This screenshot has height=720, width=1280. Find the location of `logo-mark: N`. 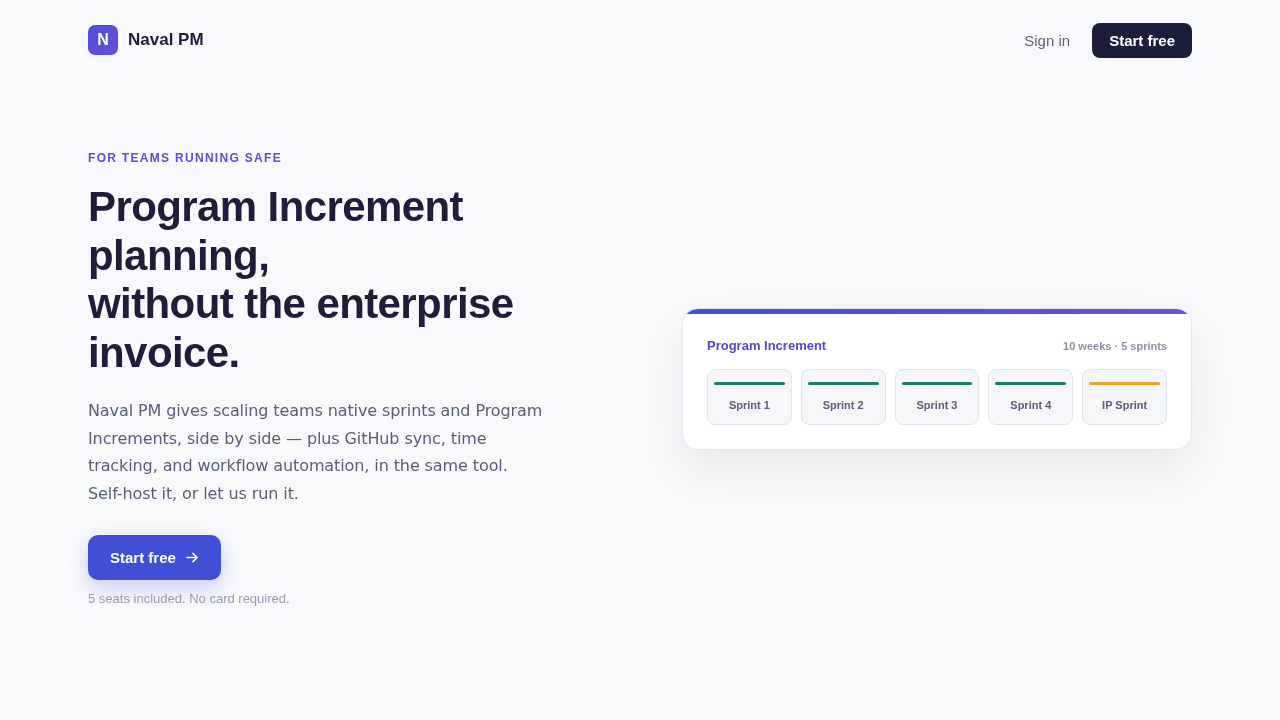

logo-mark: N is located at coordinates (103, 40).